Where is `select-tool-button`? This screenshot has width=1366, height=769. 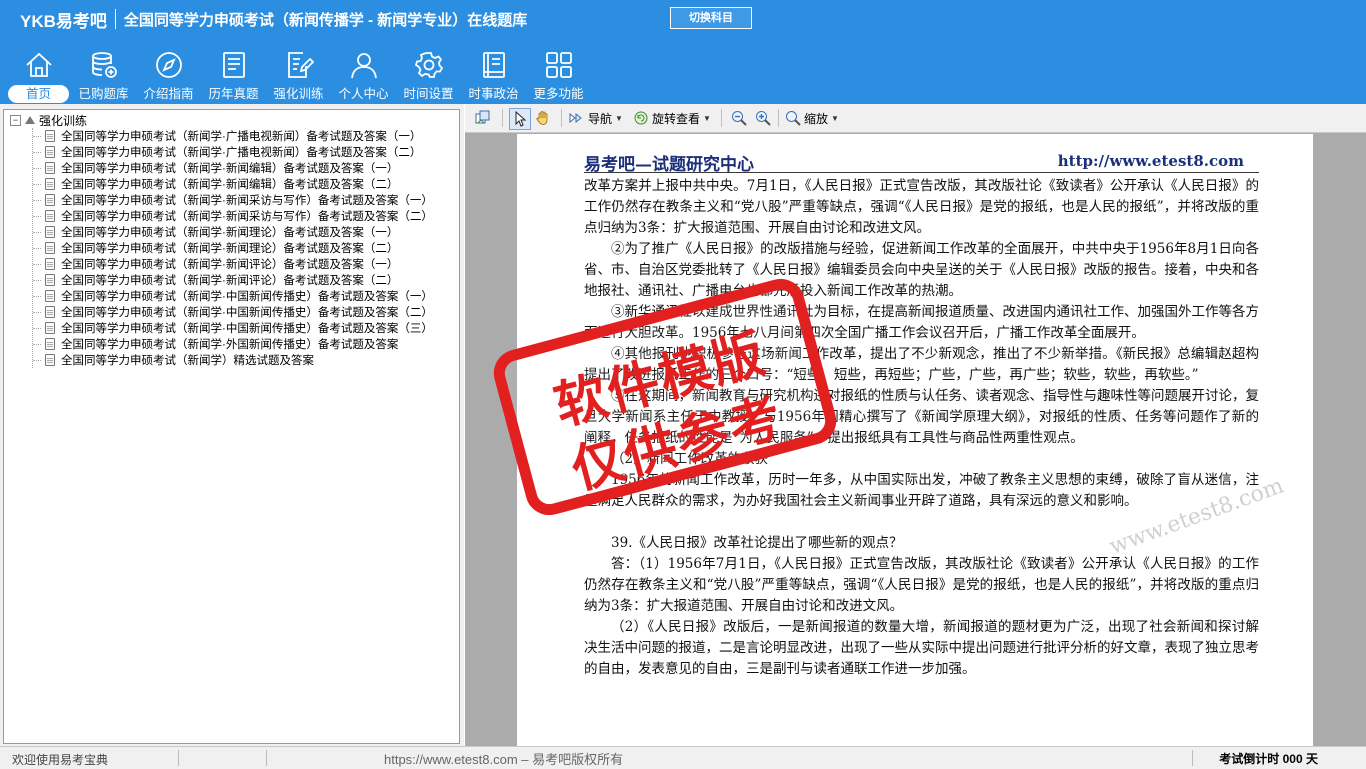
select-tool-button is located at coordinates (520, 119).